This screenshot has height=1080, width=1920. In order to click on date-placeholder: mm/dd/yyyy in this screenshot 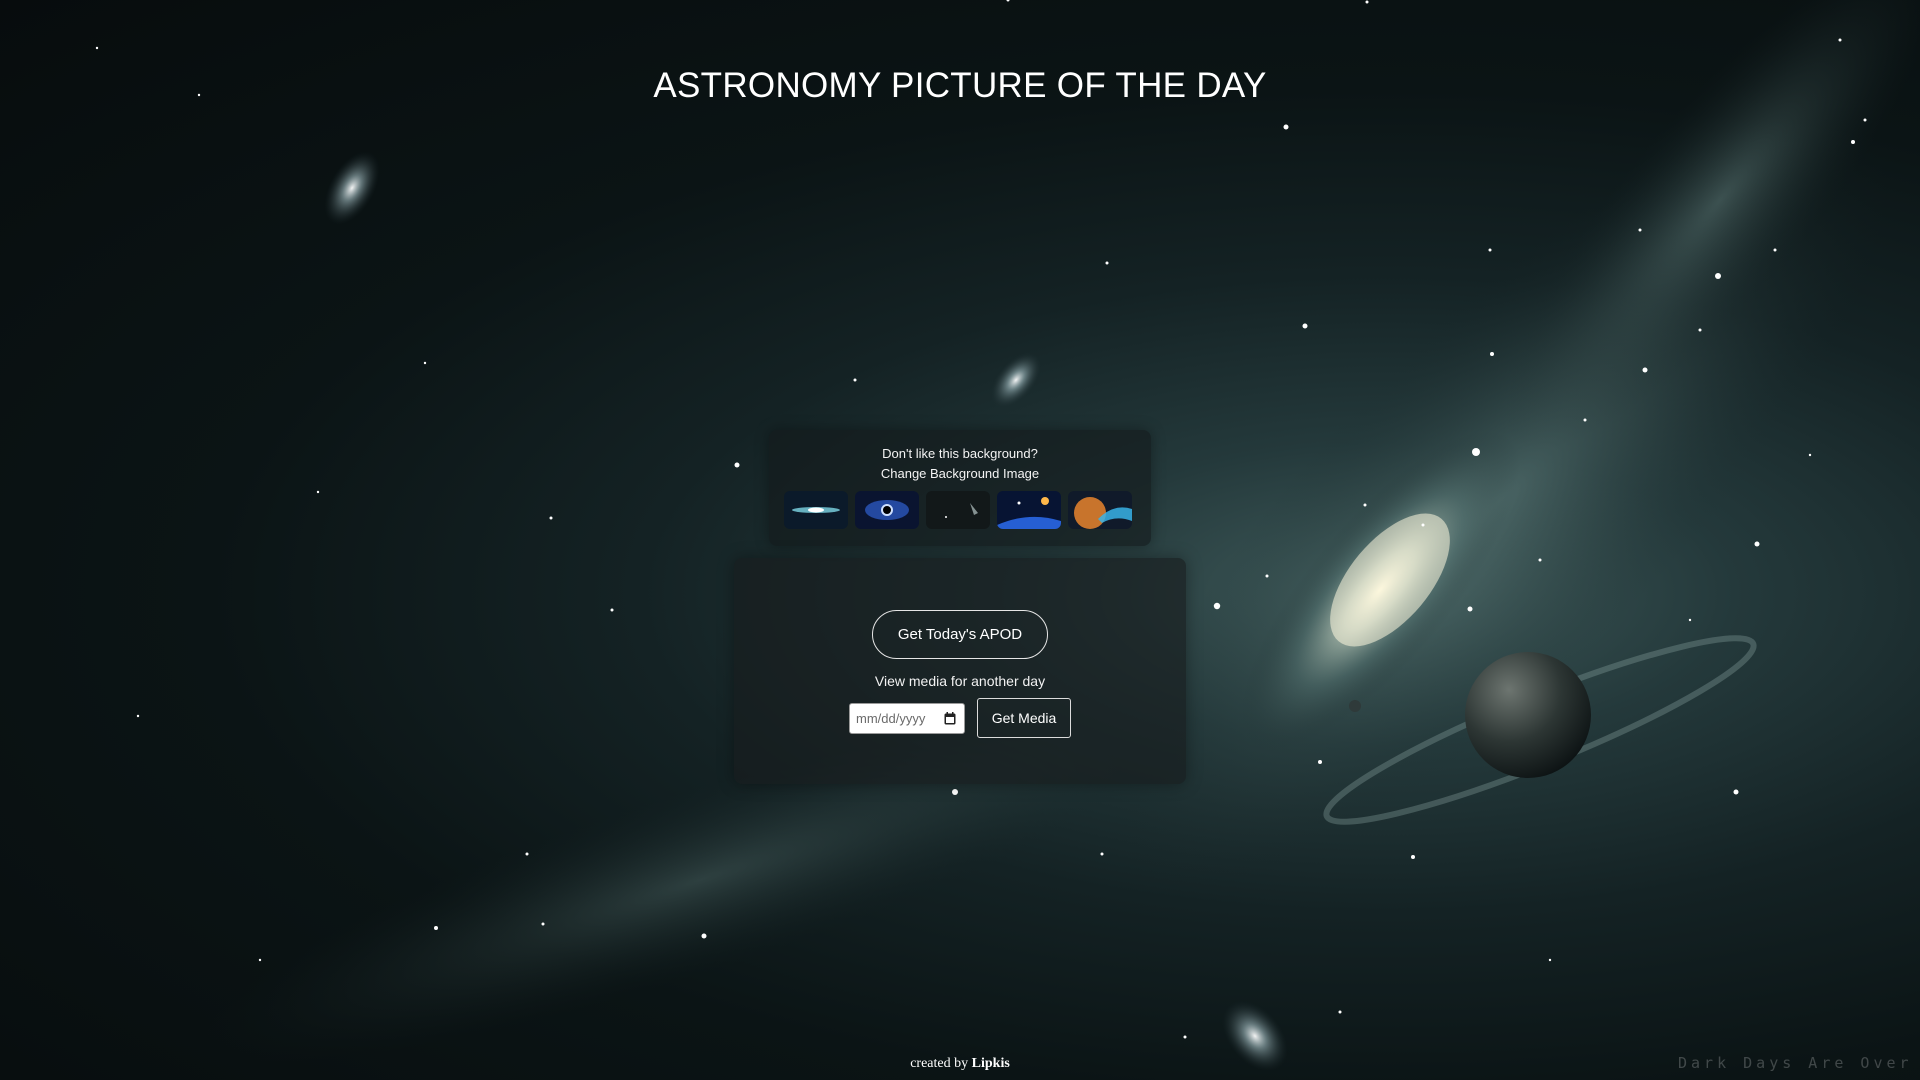, I will do `click(891, 718)`.